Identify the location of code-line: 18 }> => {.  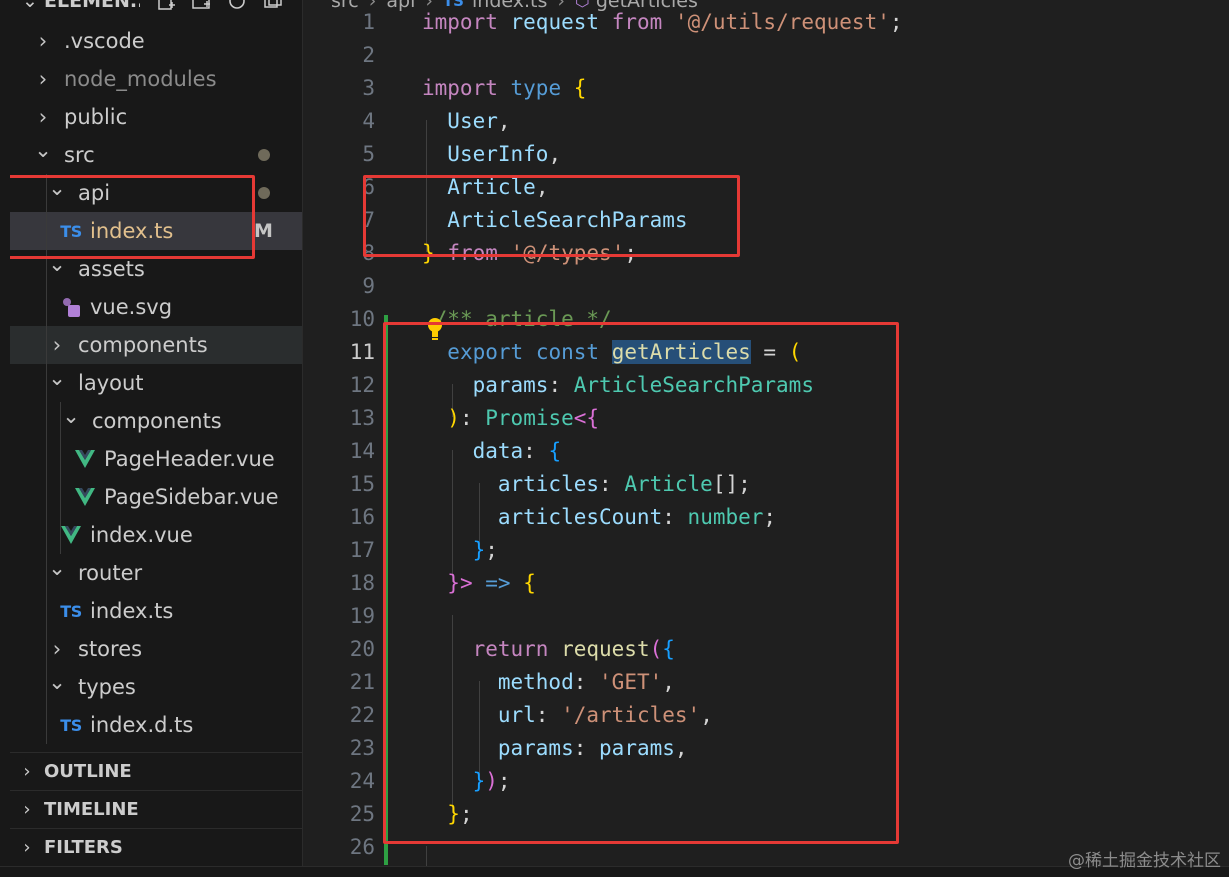
(766, 583).